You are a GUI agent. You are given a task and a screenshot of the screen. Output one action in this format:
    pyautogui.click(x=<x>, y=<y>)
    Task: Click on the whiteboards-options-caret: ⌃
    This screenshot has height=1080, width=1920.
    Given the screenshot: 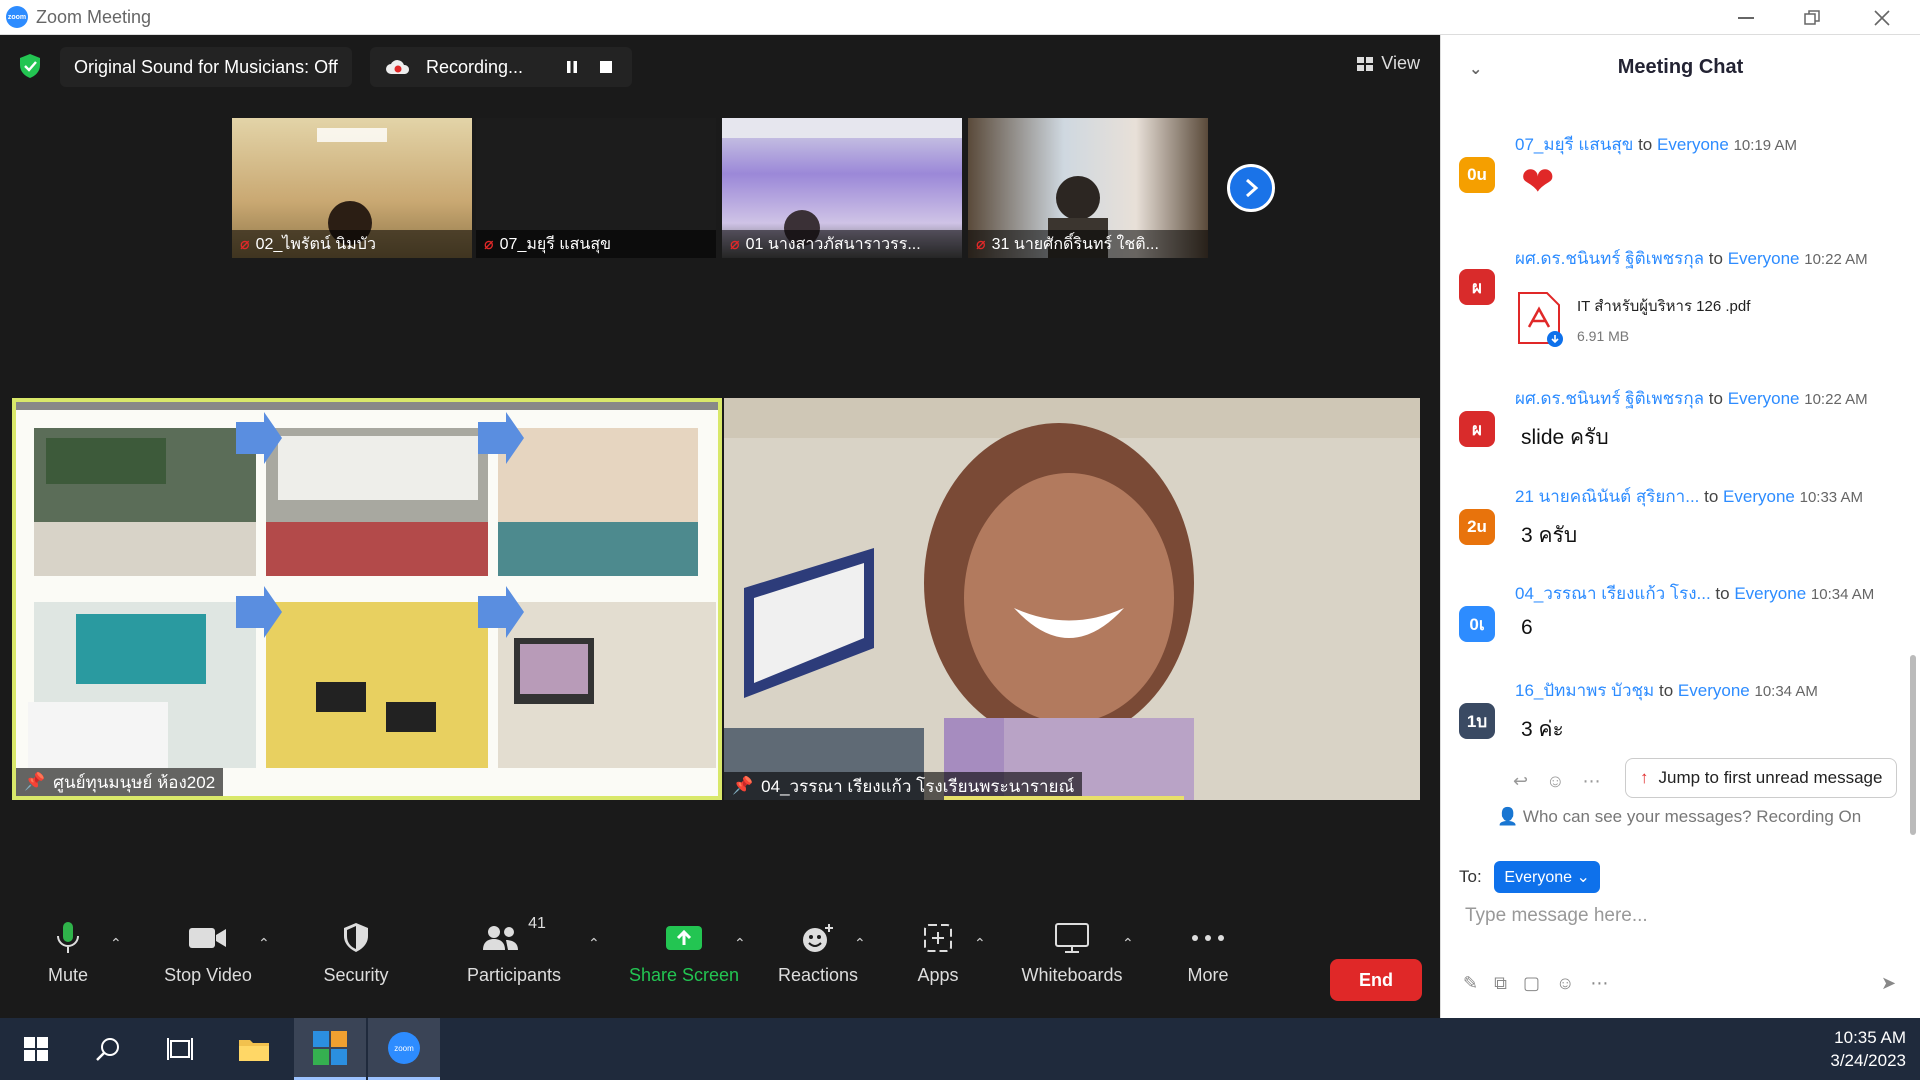 What is the action you would take?
    pyautogui.click(x=1128, y=943)
    